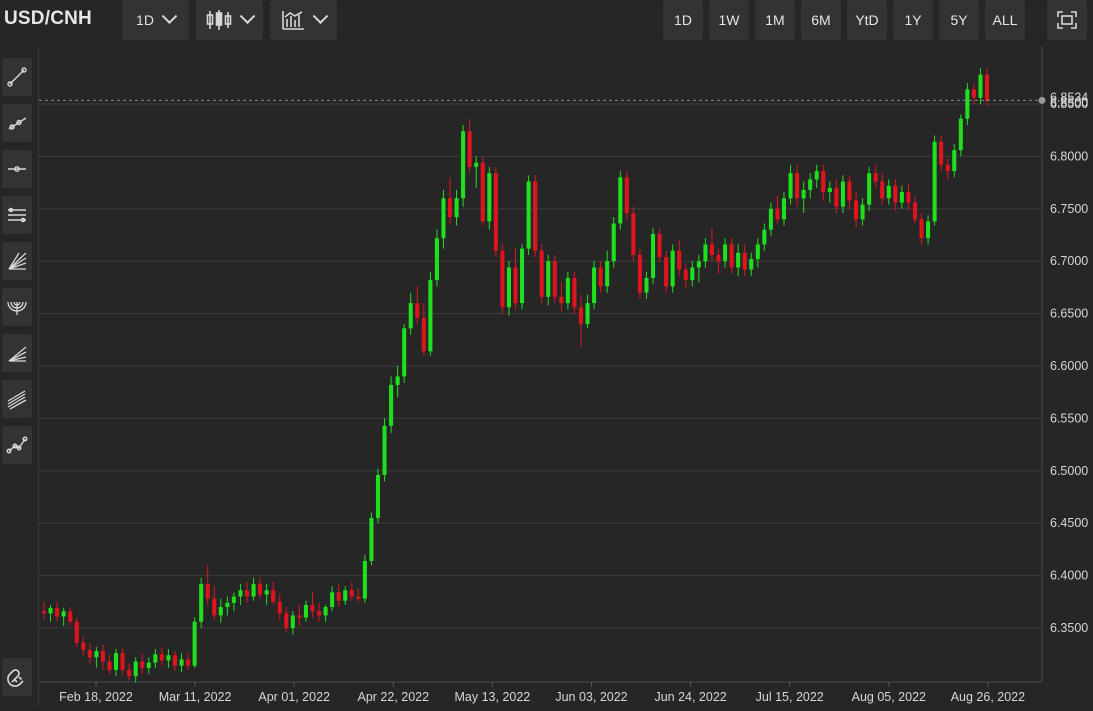 The height and width of the screenshot is (711, 1093). I want to click on chart-type-dropdown, so click(229, 20).